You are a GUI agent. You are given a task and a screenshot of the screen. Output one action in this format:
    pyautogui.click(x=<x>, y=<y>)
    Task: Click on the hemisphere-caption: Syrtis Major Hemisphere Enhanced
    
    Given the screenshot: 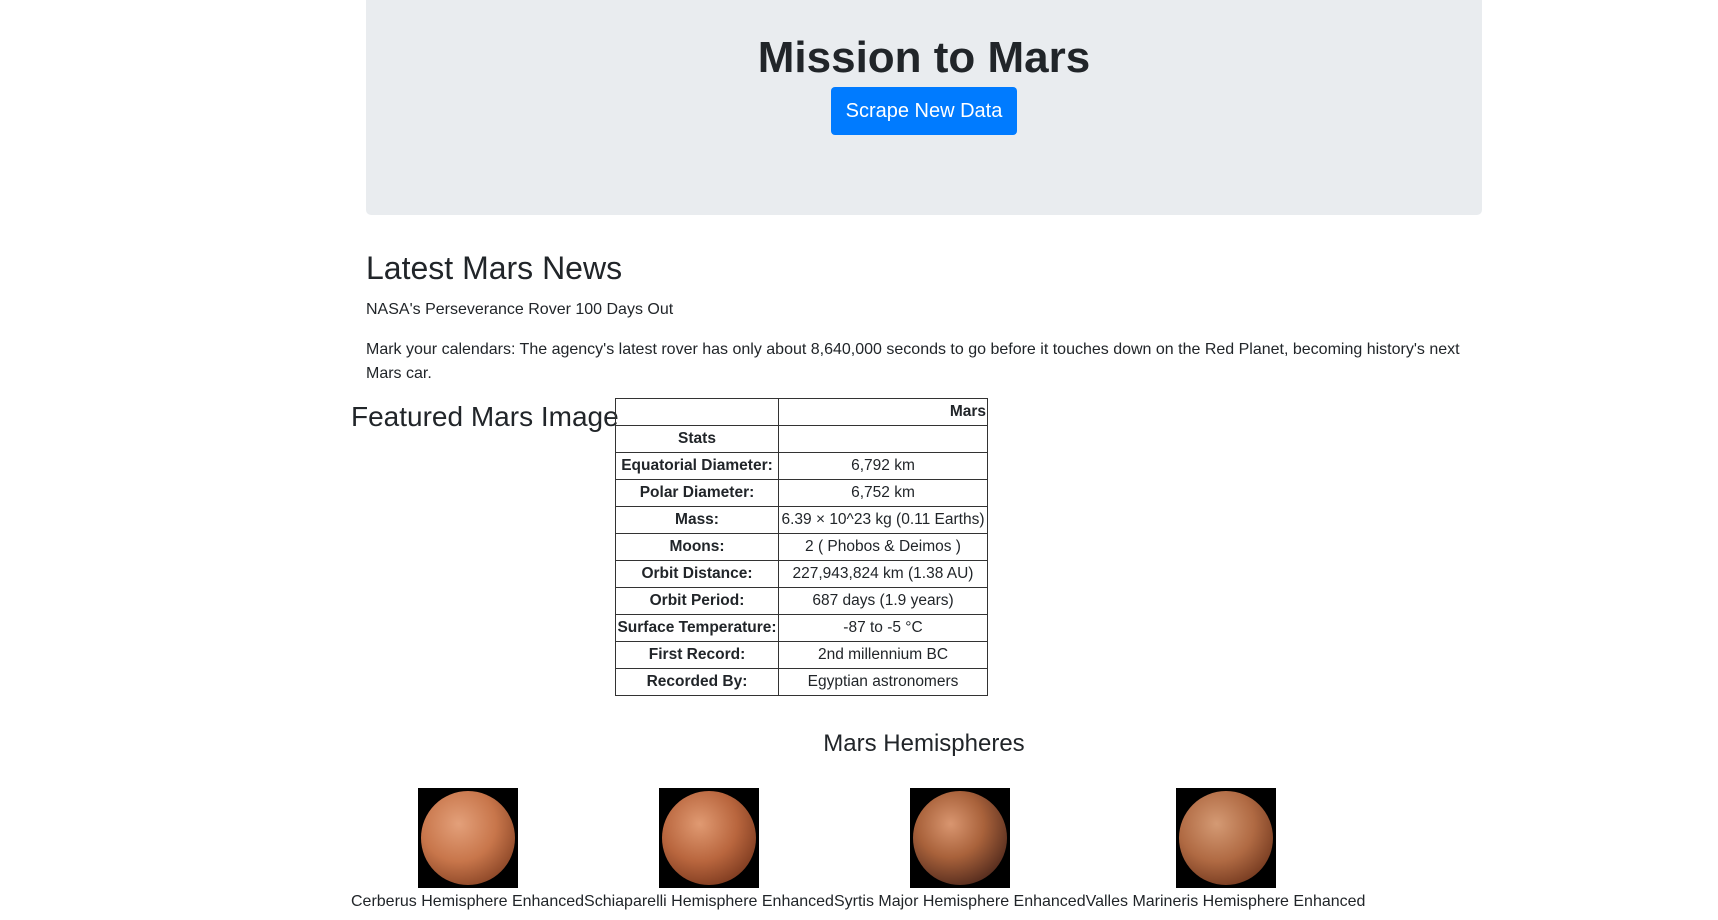 What is the action you would take?
    pyautogui.click(x=959, y=901)
    